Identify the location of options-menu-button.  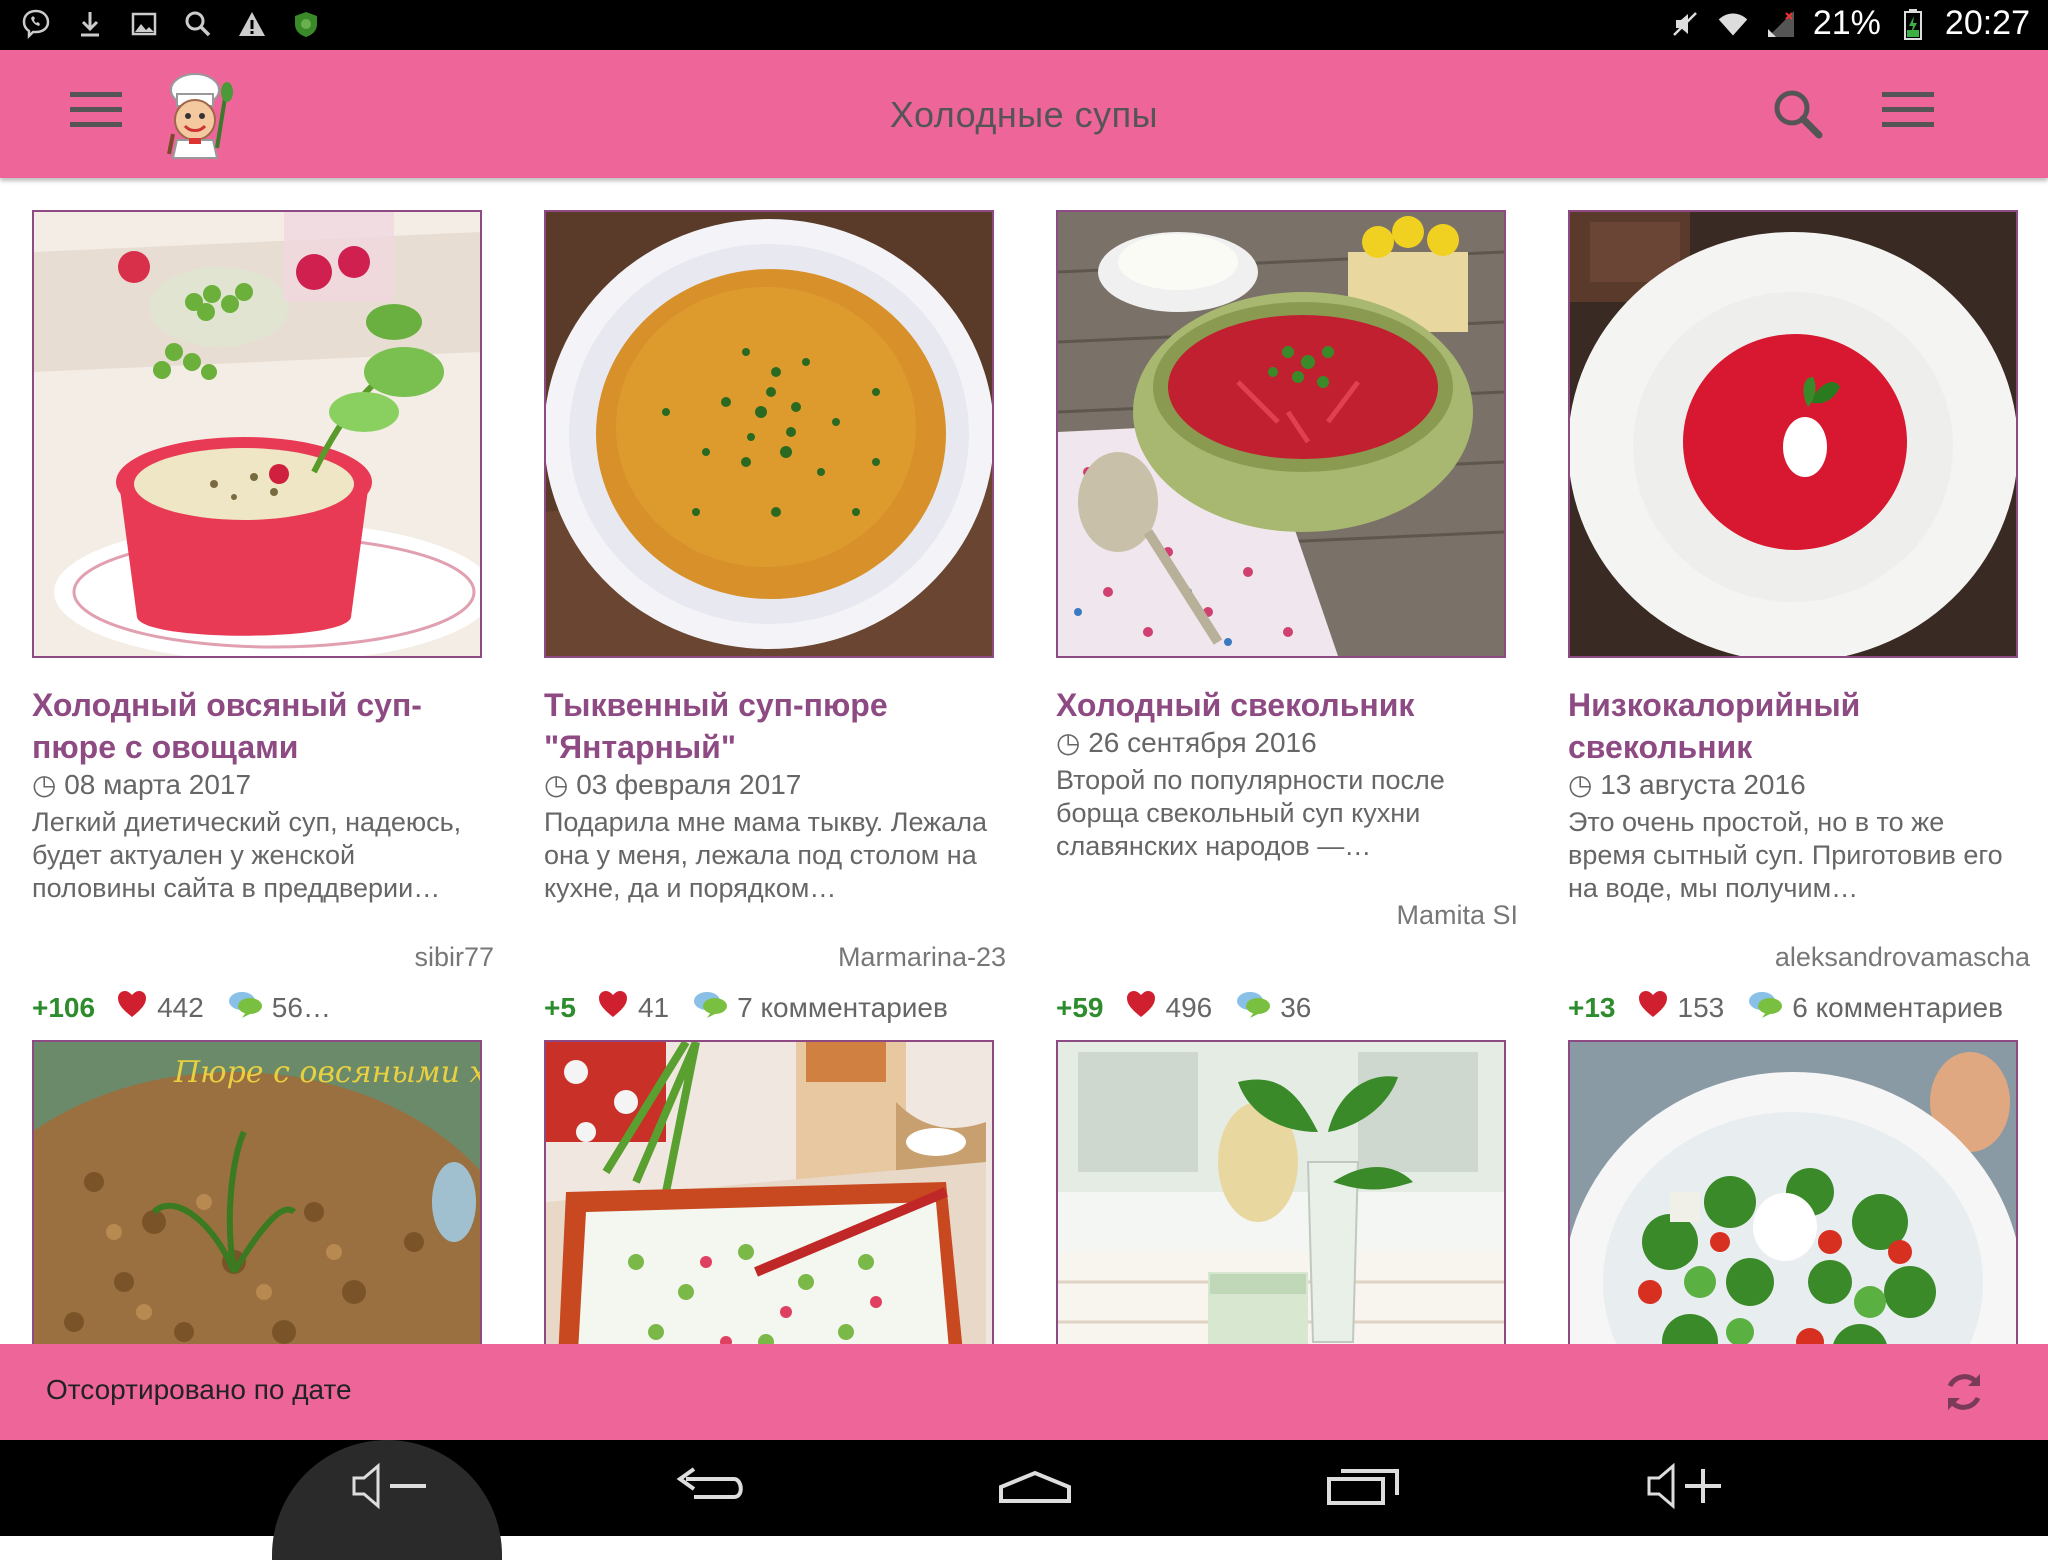
(1912, 115).